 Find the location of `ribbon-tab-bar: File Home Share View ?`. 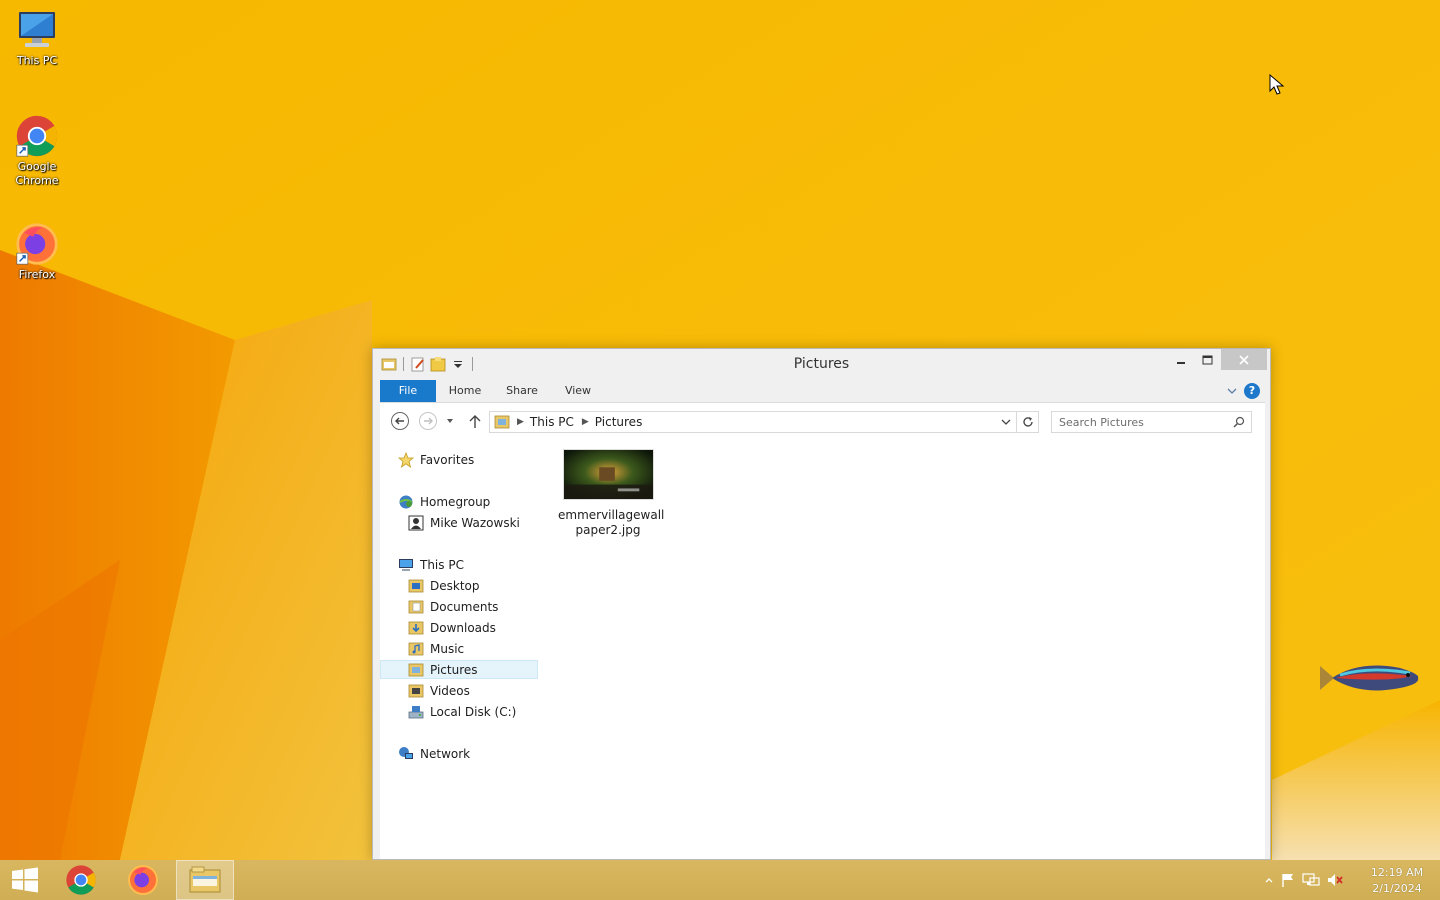

ribbon-tab-bar: File Home Share View ? is located at coordinates (822, 391).